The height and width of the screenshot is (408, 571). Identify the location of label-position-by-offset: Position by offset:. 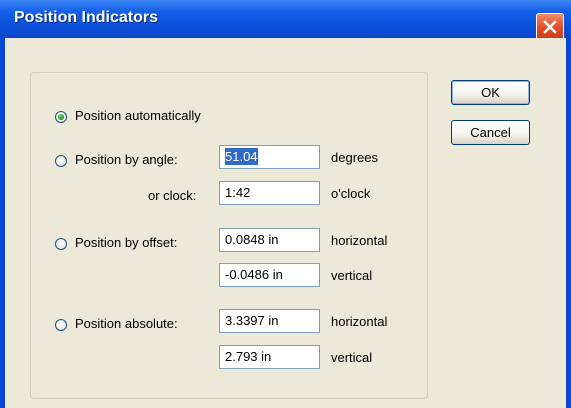
(126, 242).